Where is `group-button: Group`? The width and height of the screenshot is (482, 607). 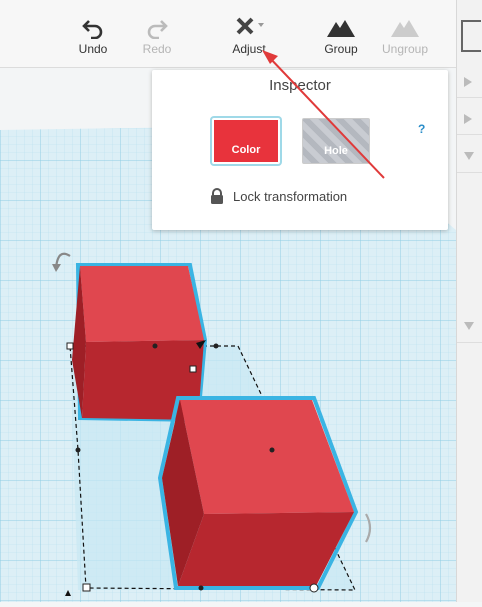
group-button: Group is located at coordinates (341, 35).